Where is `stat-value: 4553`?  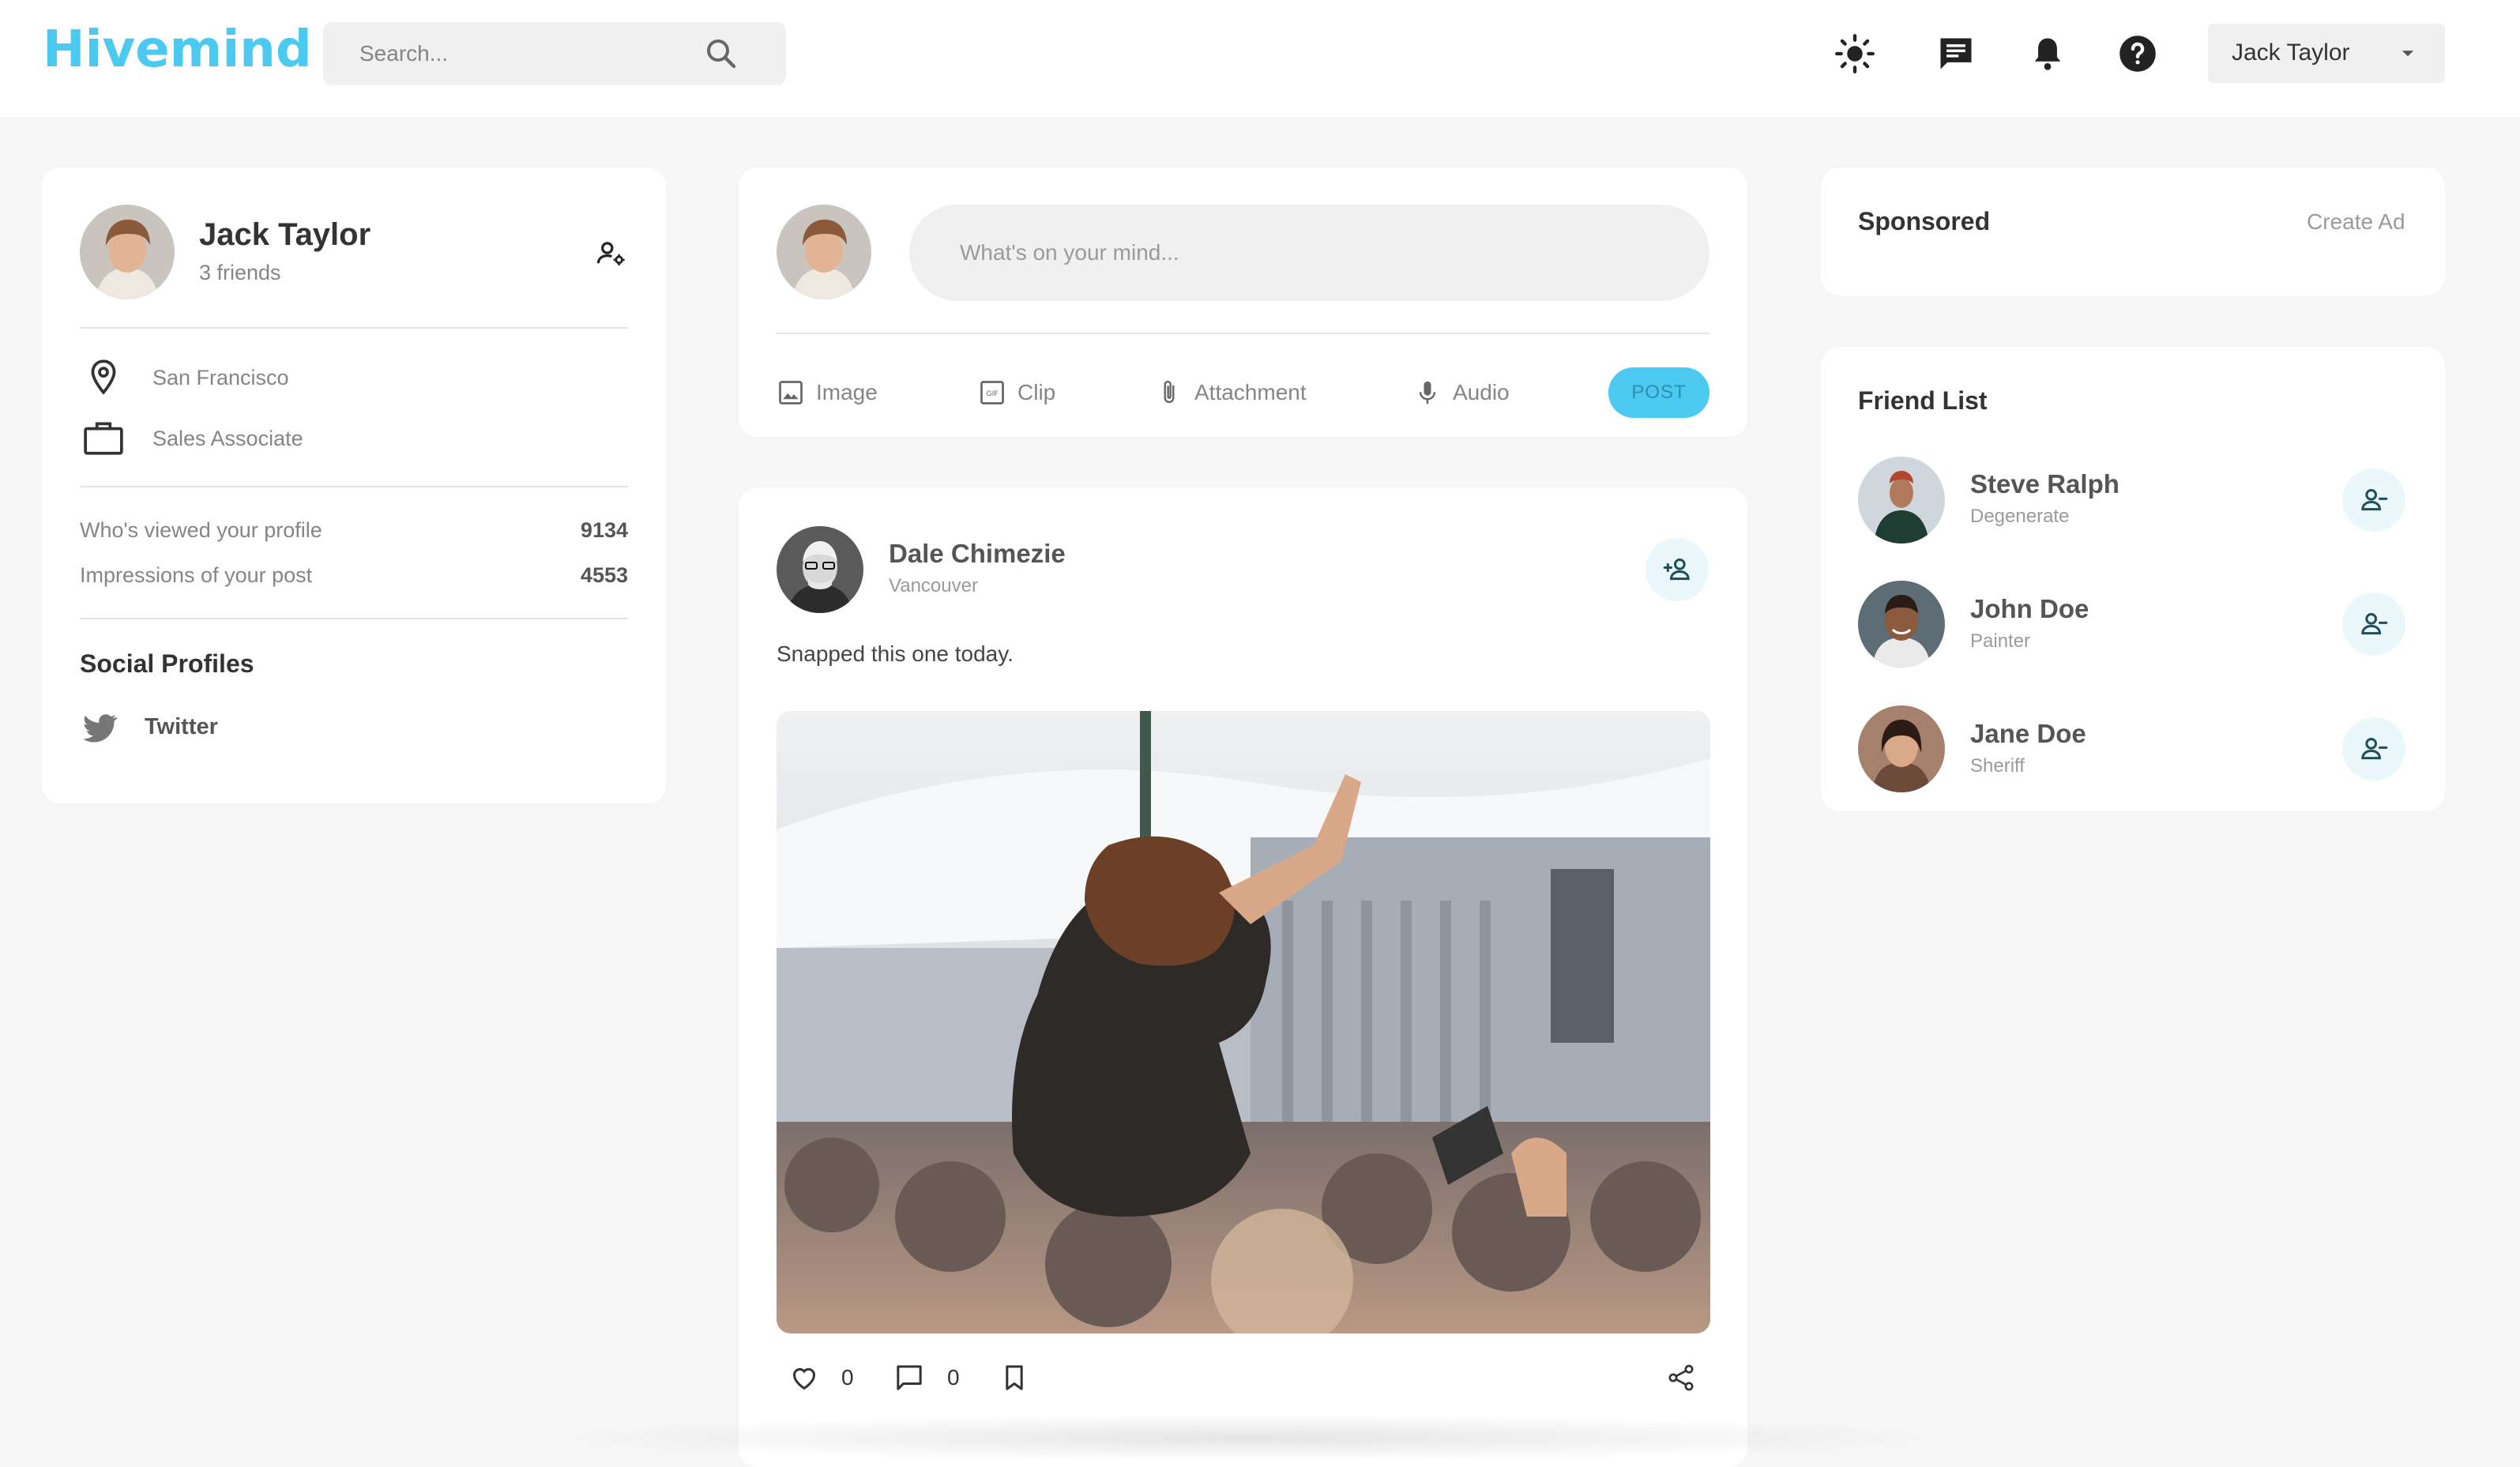 stat-value: 4553 is located at coordinates (604, 575).